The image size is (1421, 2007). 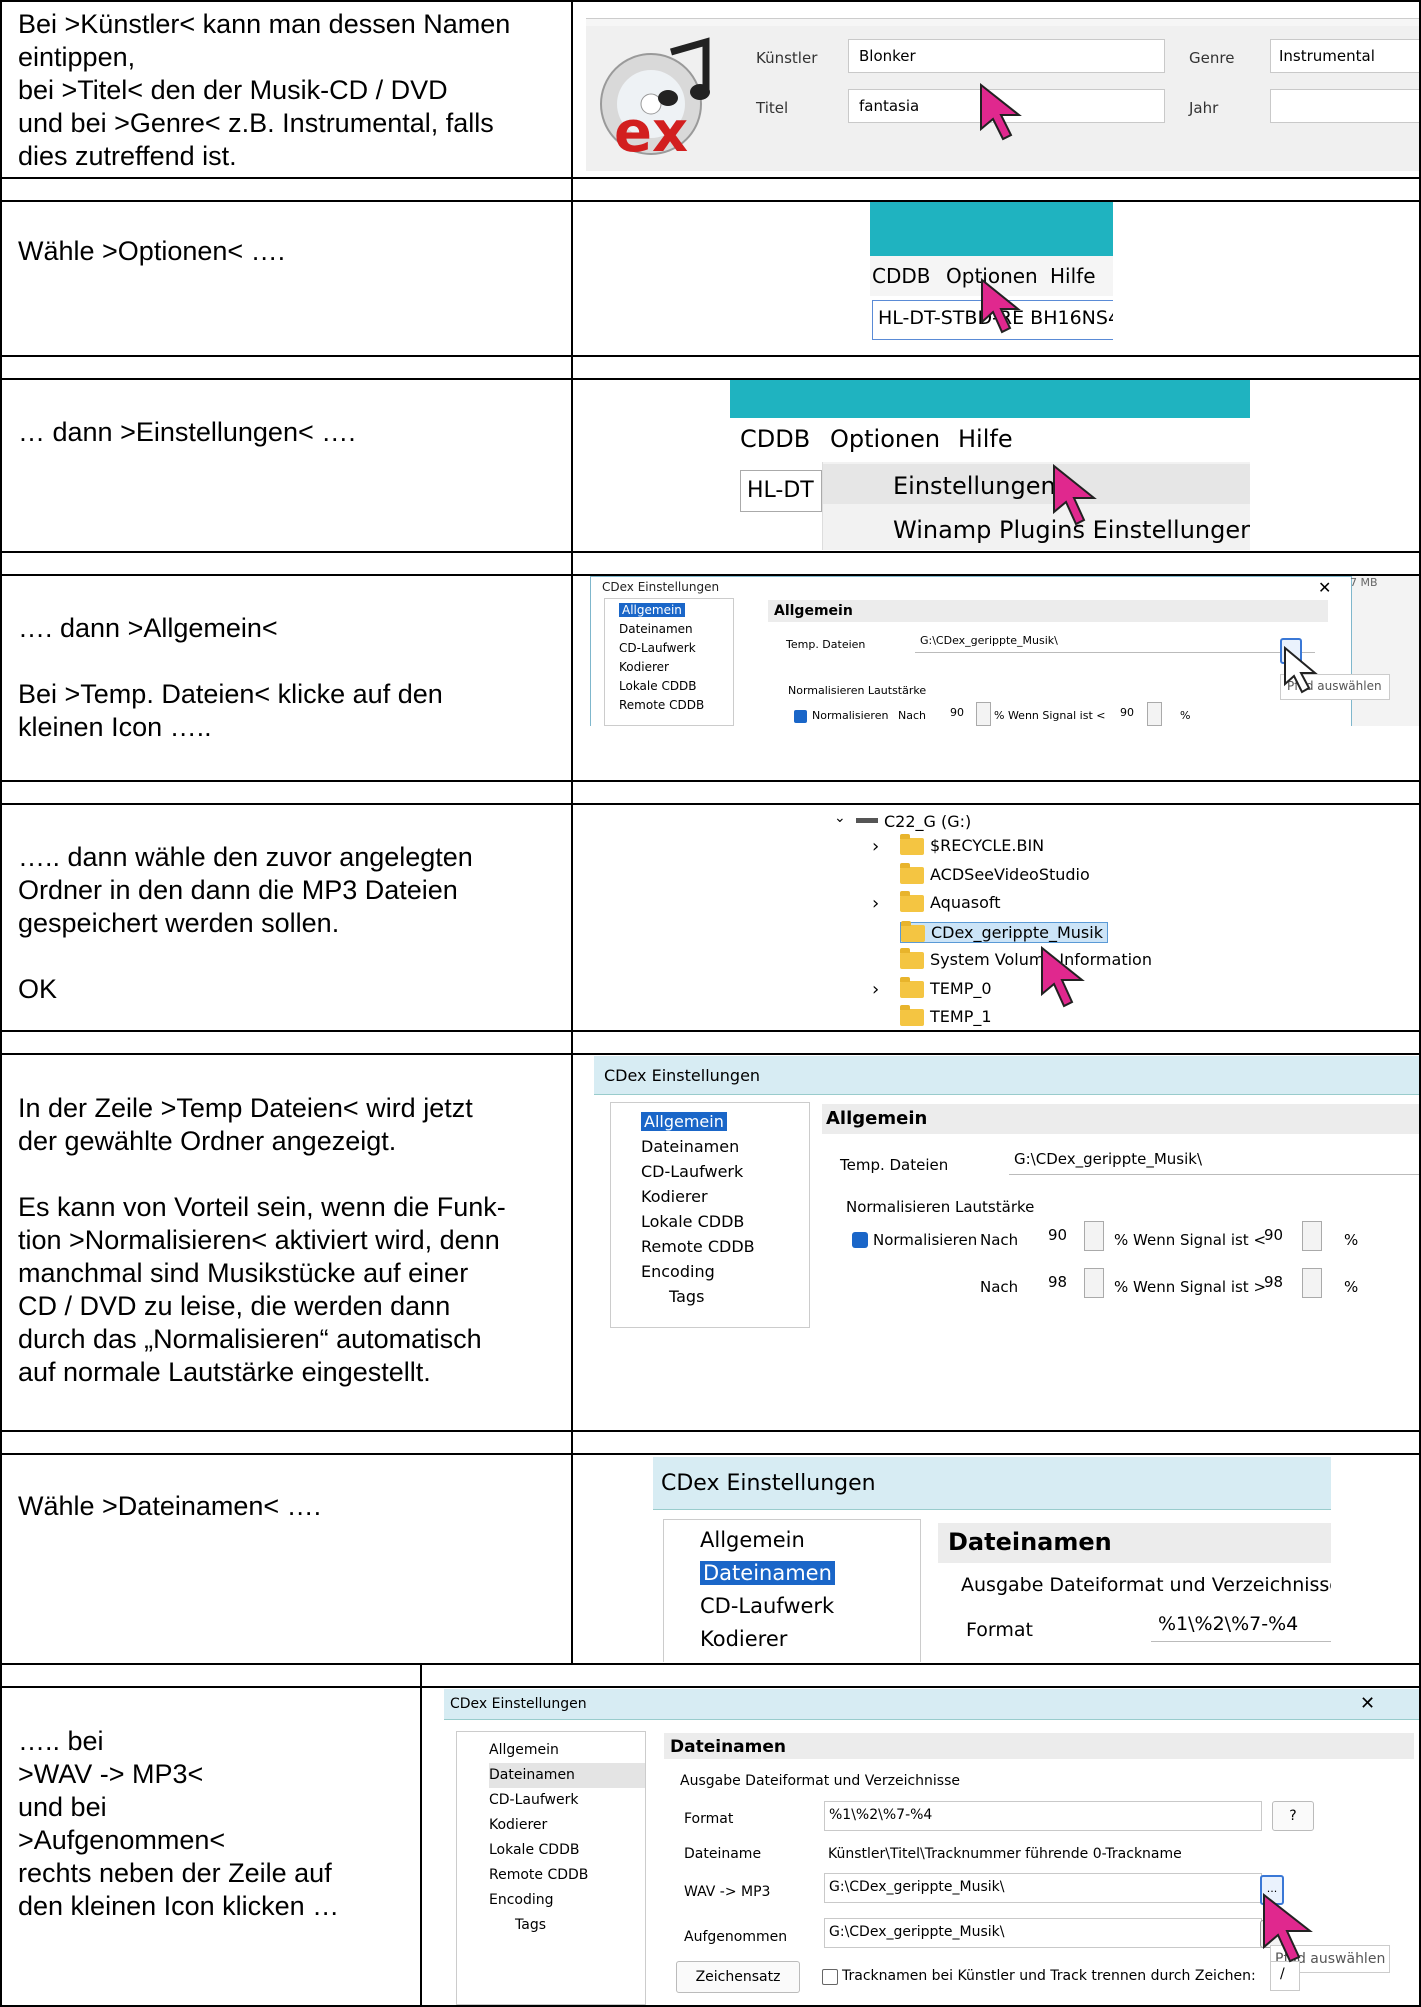 What do you see at coordinates (1344, 106) in the screenshot?
I see `jahr-input` at bounding box center [1344, 106].